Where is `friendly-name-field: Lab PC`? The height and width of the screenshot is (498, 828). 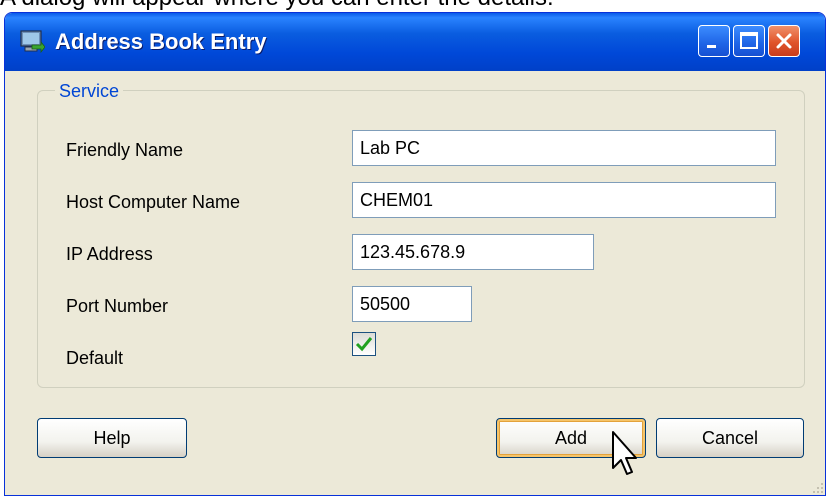 friendly-name-field: Lab PC is located at coordinates (564, 148).